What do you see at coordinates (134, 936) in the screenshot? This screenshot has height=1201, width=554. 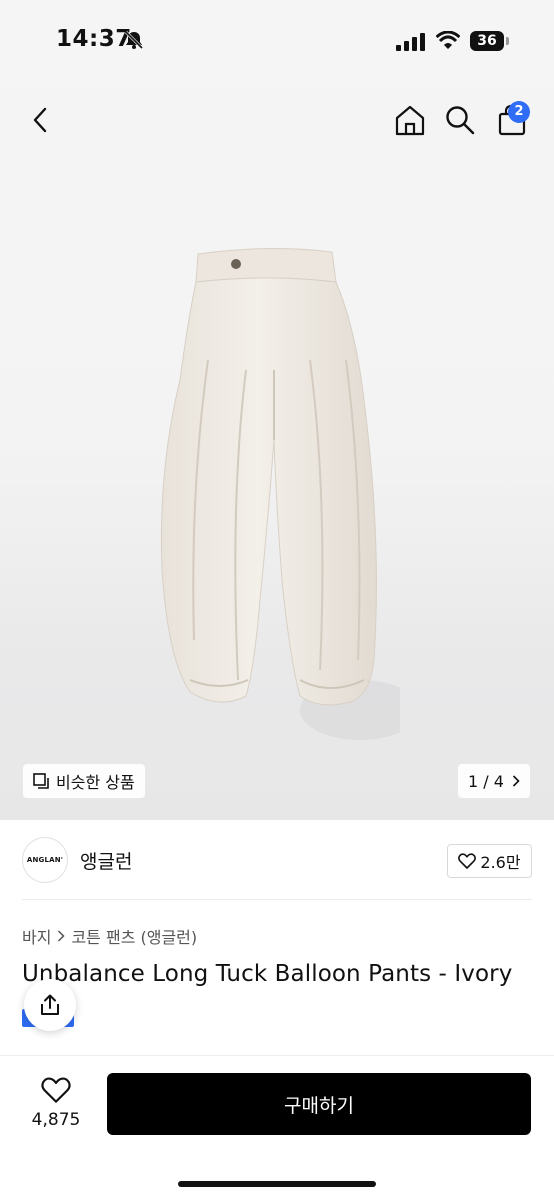 I see `breadcrumb-subcategory: 코튼 팬츠 (앵글런)` at bounding box center [134, 936].